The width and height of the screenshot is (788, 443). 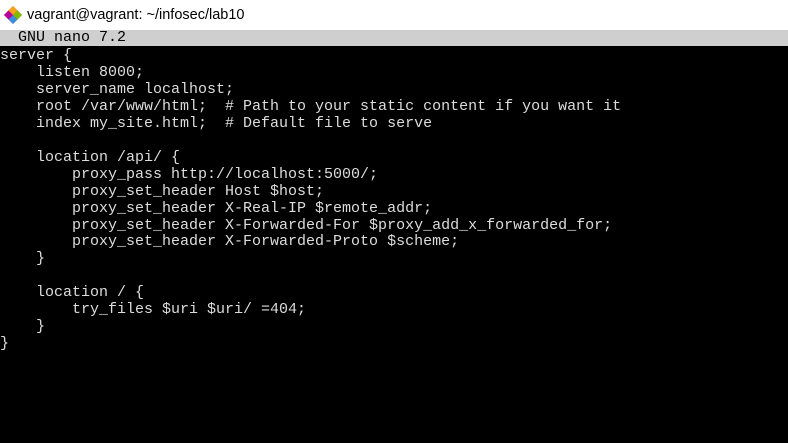 What do you see at coordinates (216, 208) in the screenshot?
I see `code-line: proxy_set_header X-Real-IP $remote_addr;` at bounding box center [216, 208].